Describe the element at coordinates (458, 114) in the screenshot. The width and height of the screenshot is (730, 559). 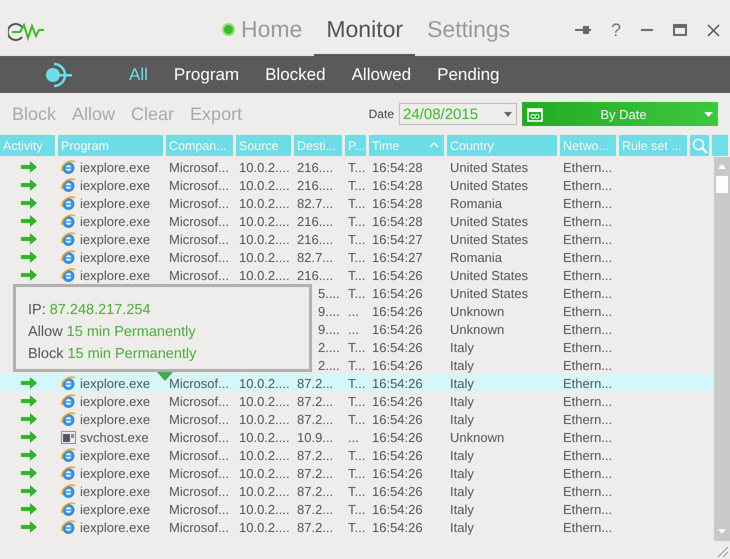
I see `date-dropdown: 24/08/2015` at that location.